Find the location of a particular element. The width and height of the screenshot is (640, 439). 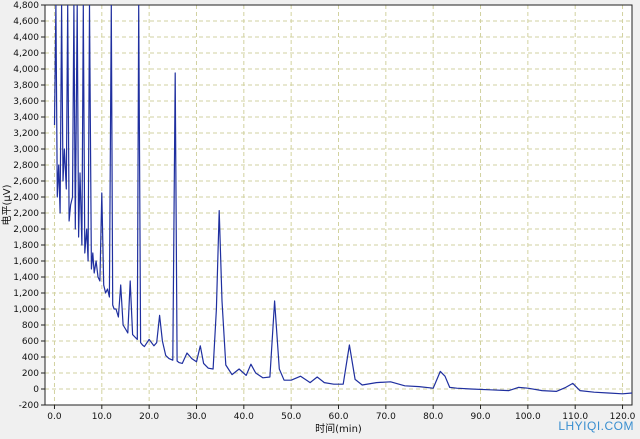

y-tick-label: 2,400 is located at coordinates (26, 198).